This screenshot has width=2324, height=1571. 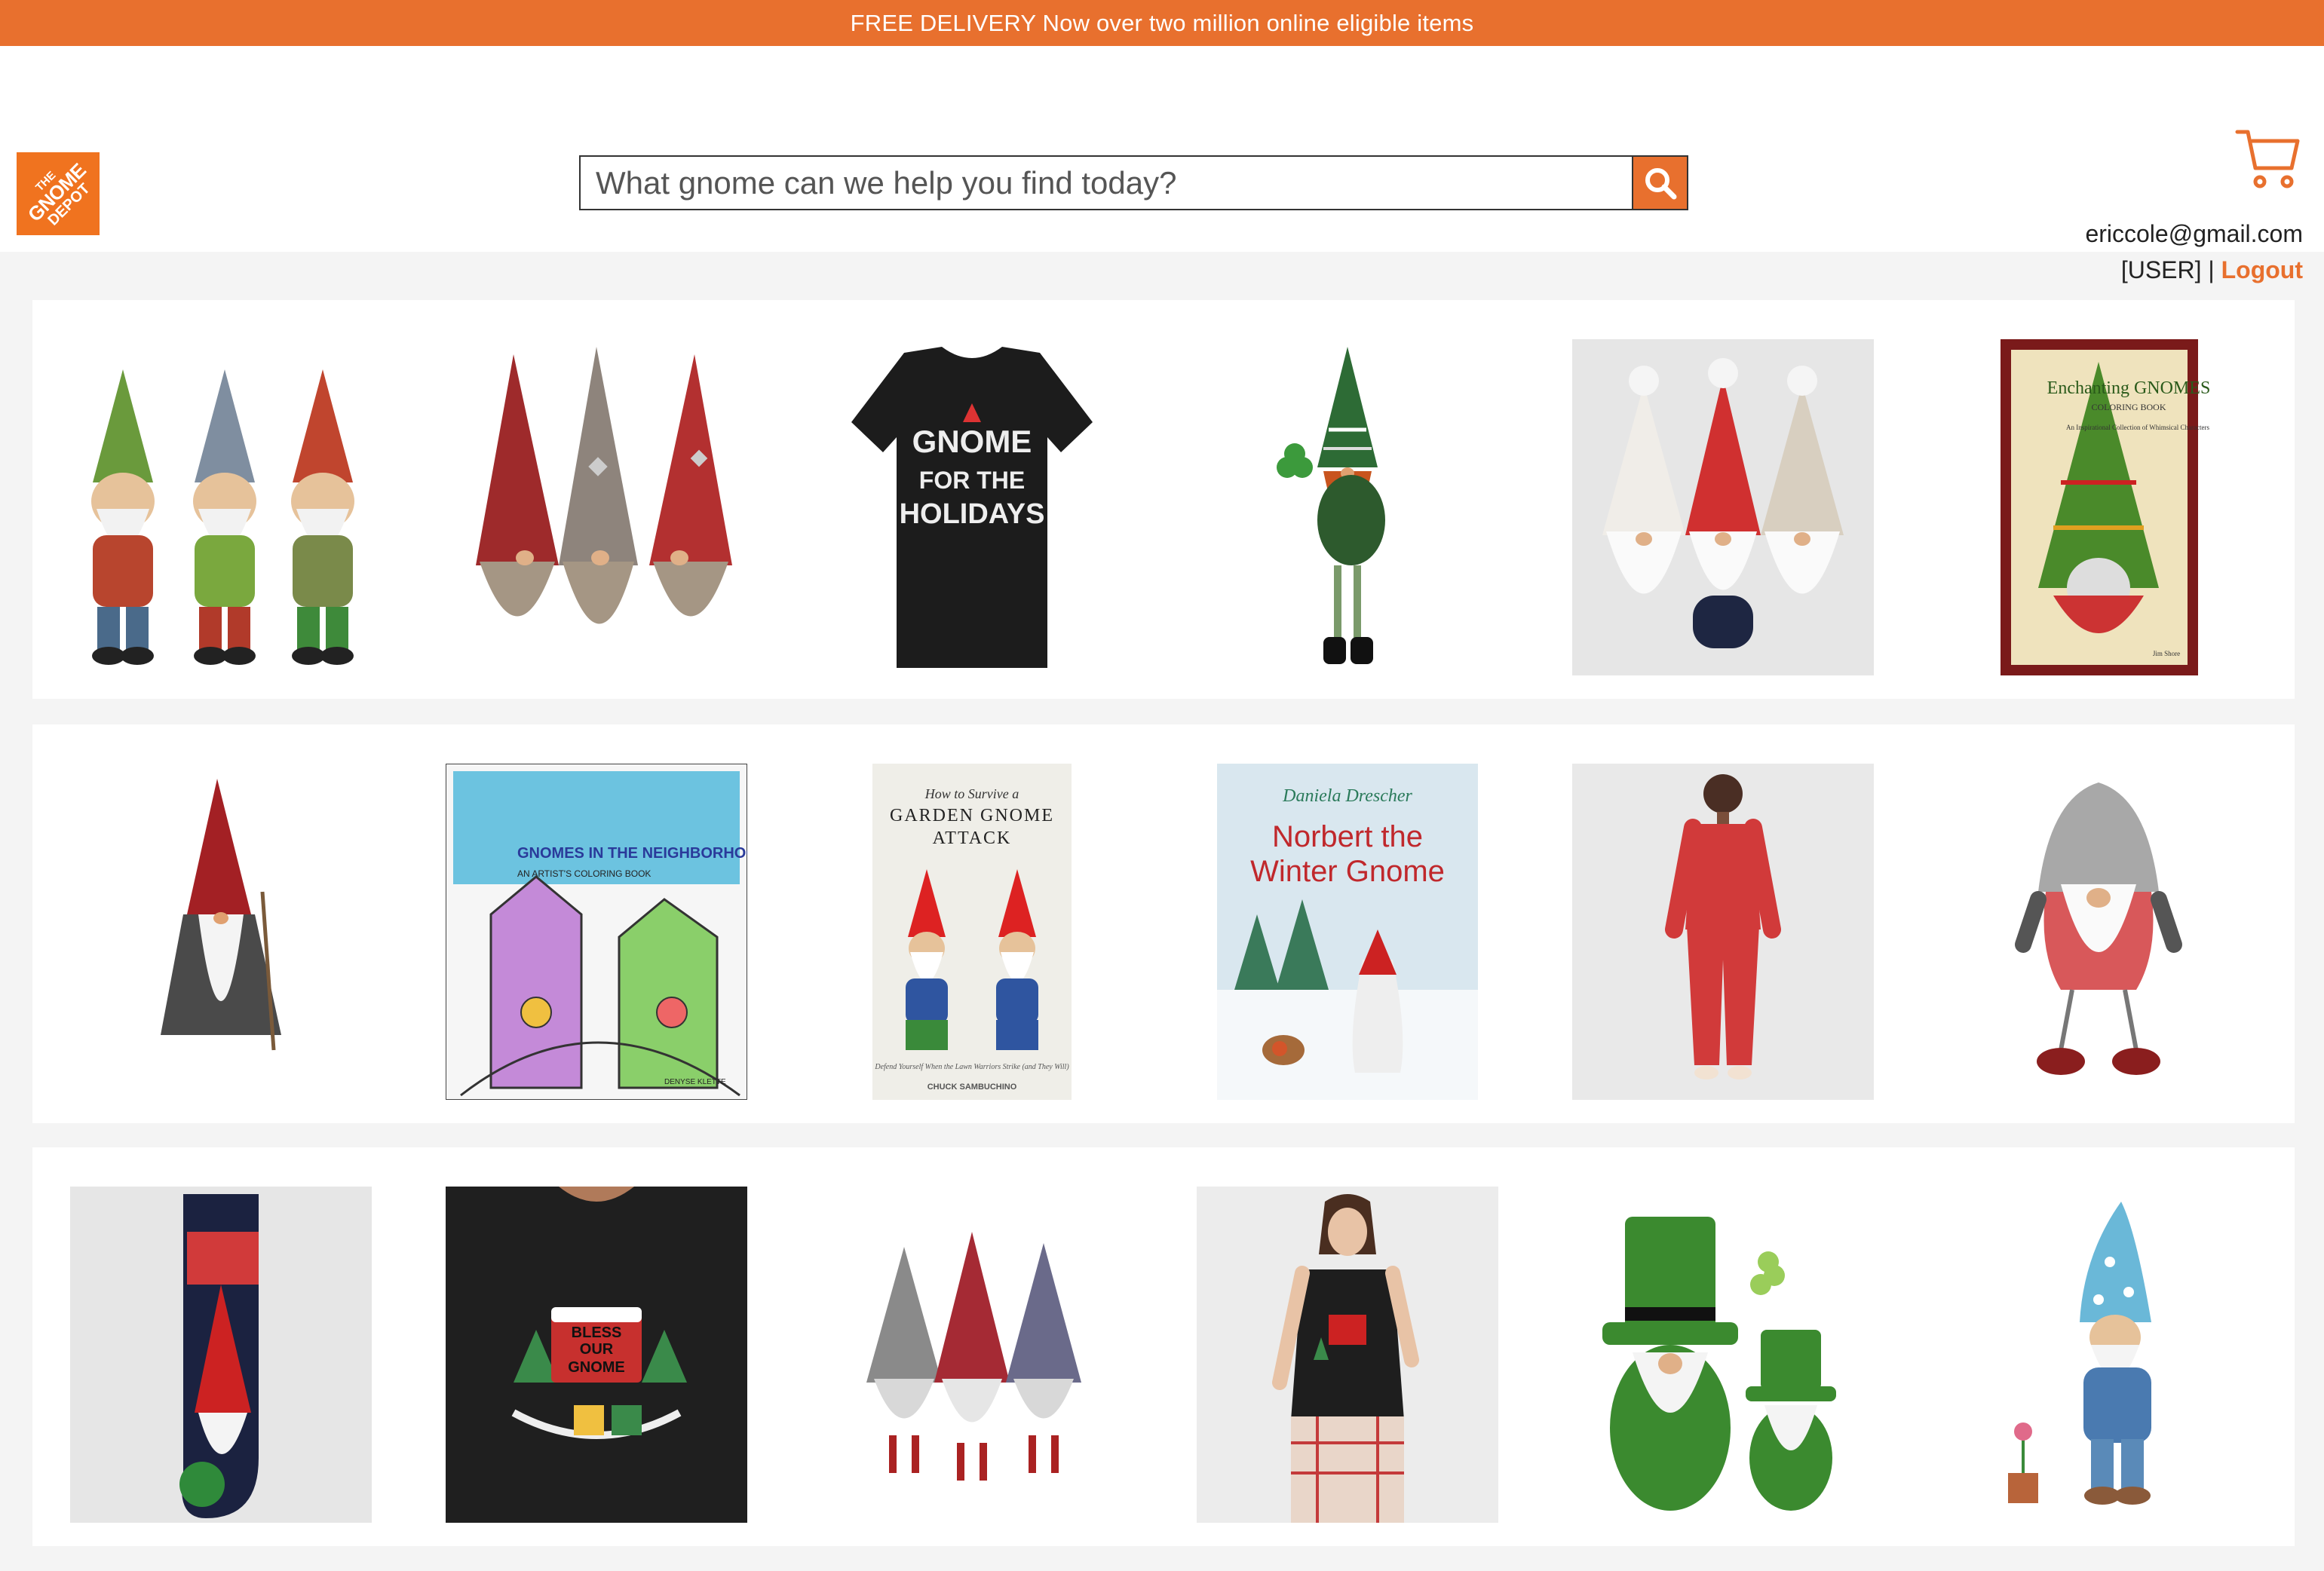 I want to click on search-input, so click(x=1106, y=182).